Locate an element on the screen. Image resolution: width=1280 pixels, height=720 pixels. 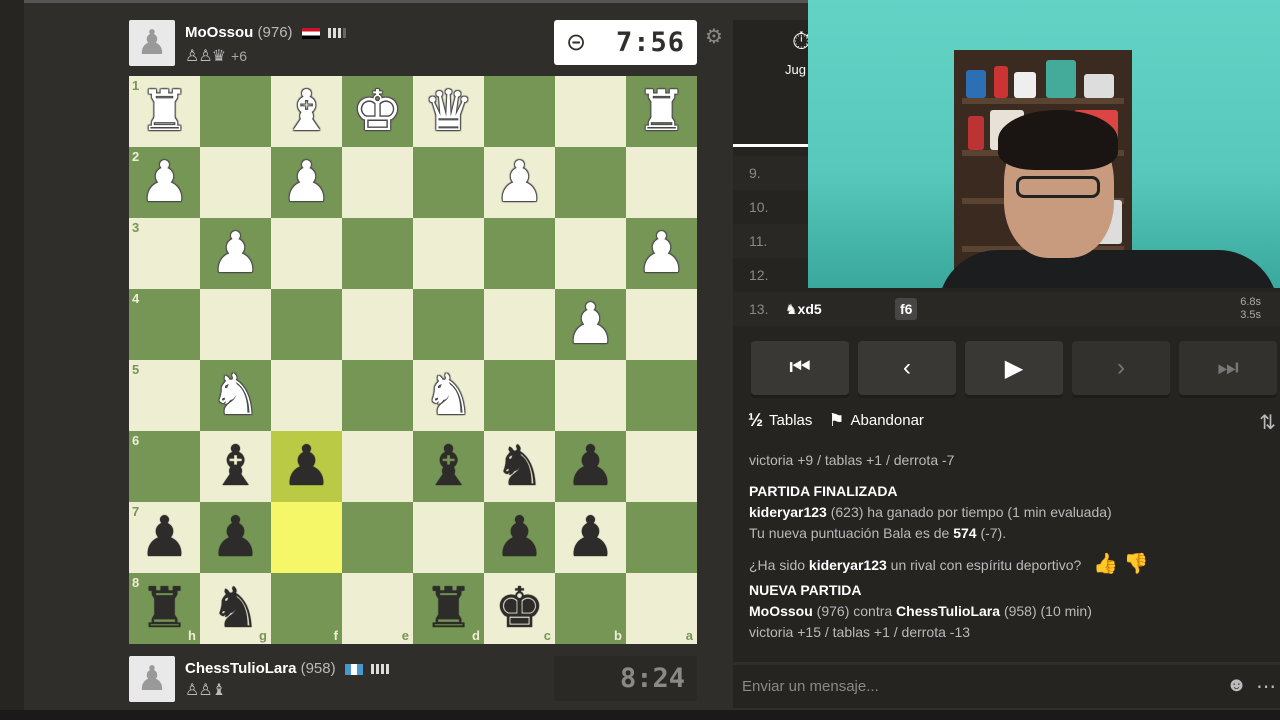
board-square-h2: 2 ♟ is located at coordinates (164, 182).